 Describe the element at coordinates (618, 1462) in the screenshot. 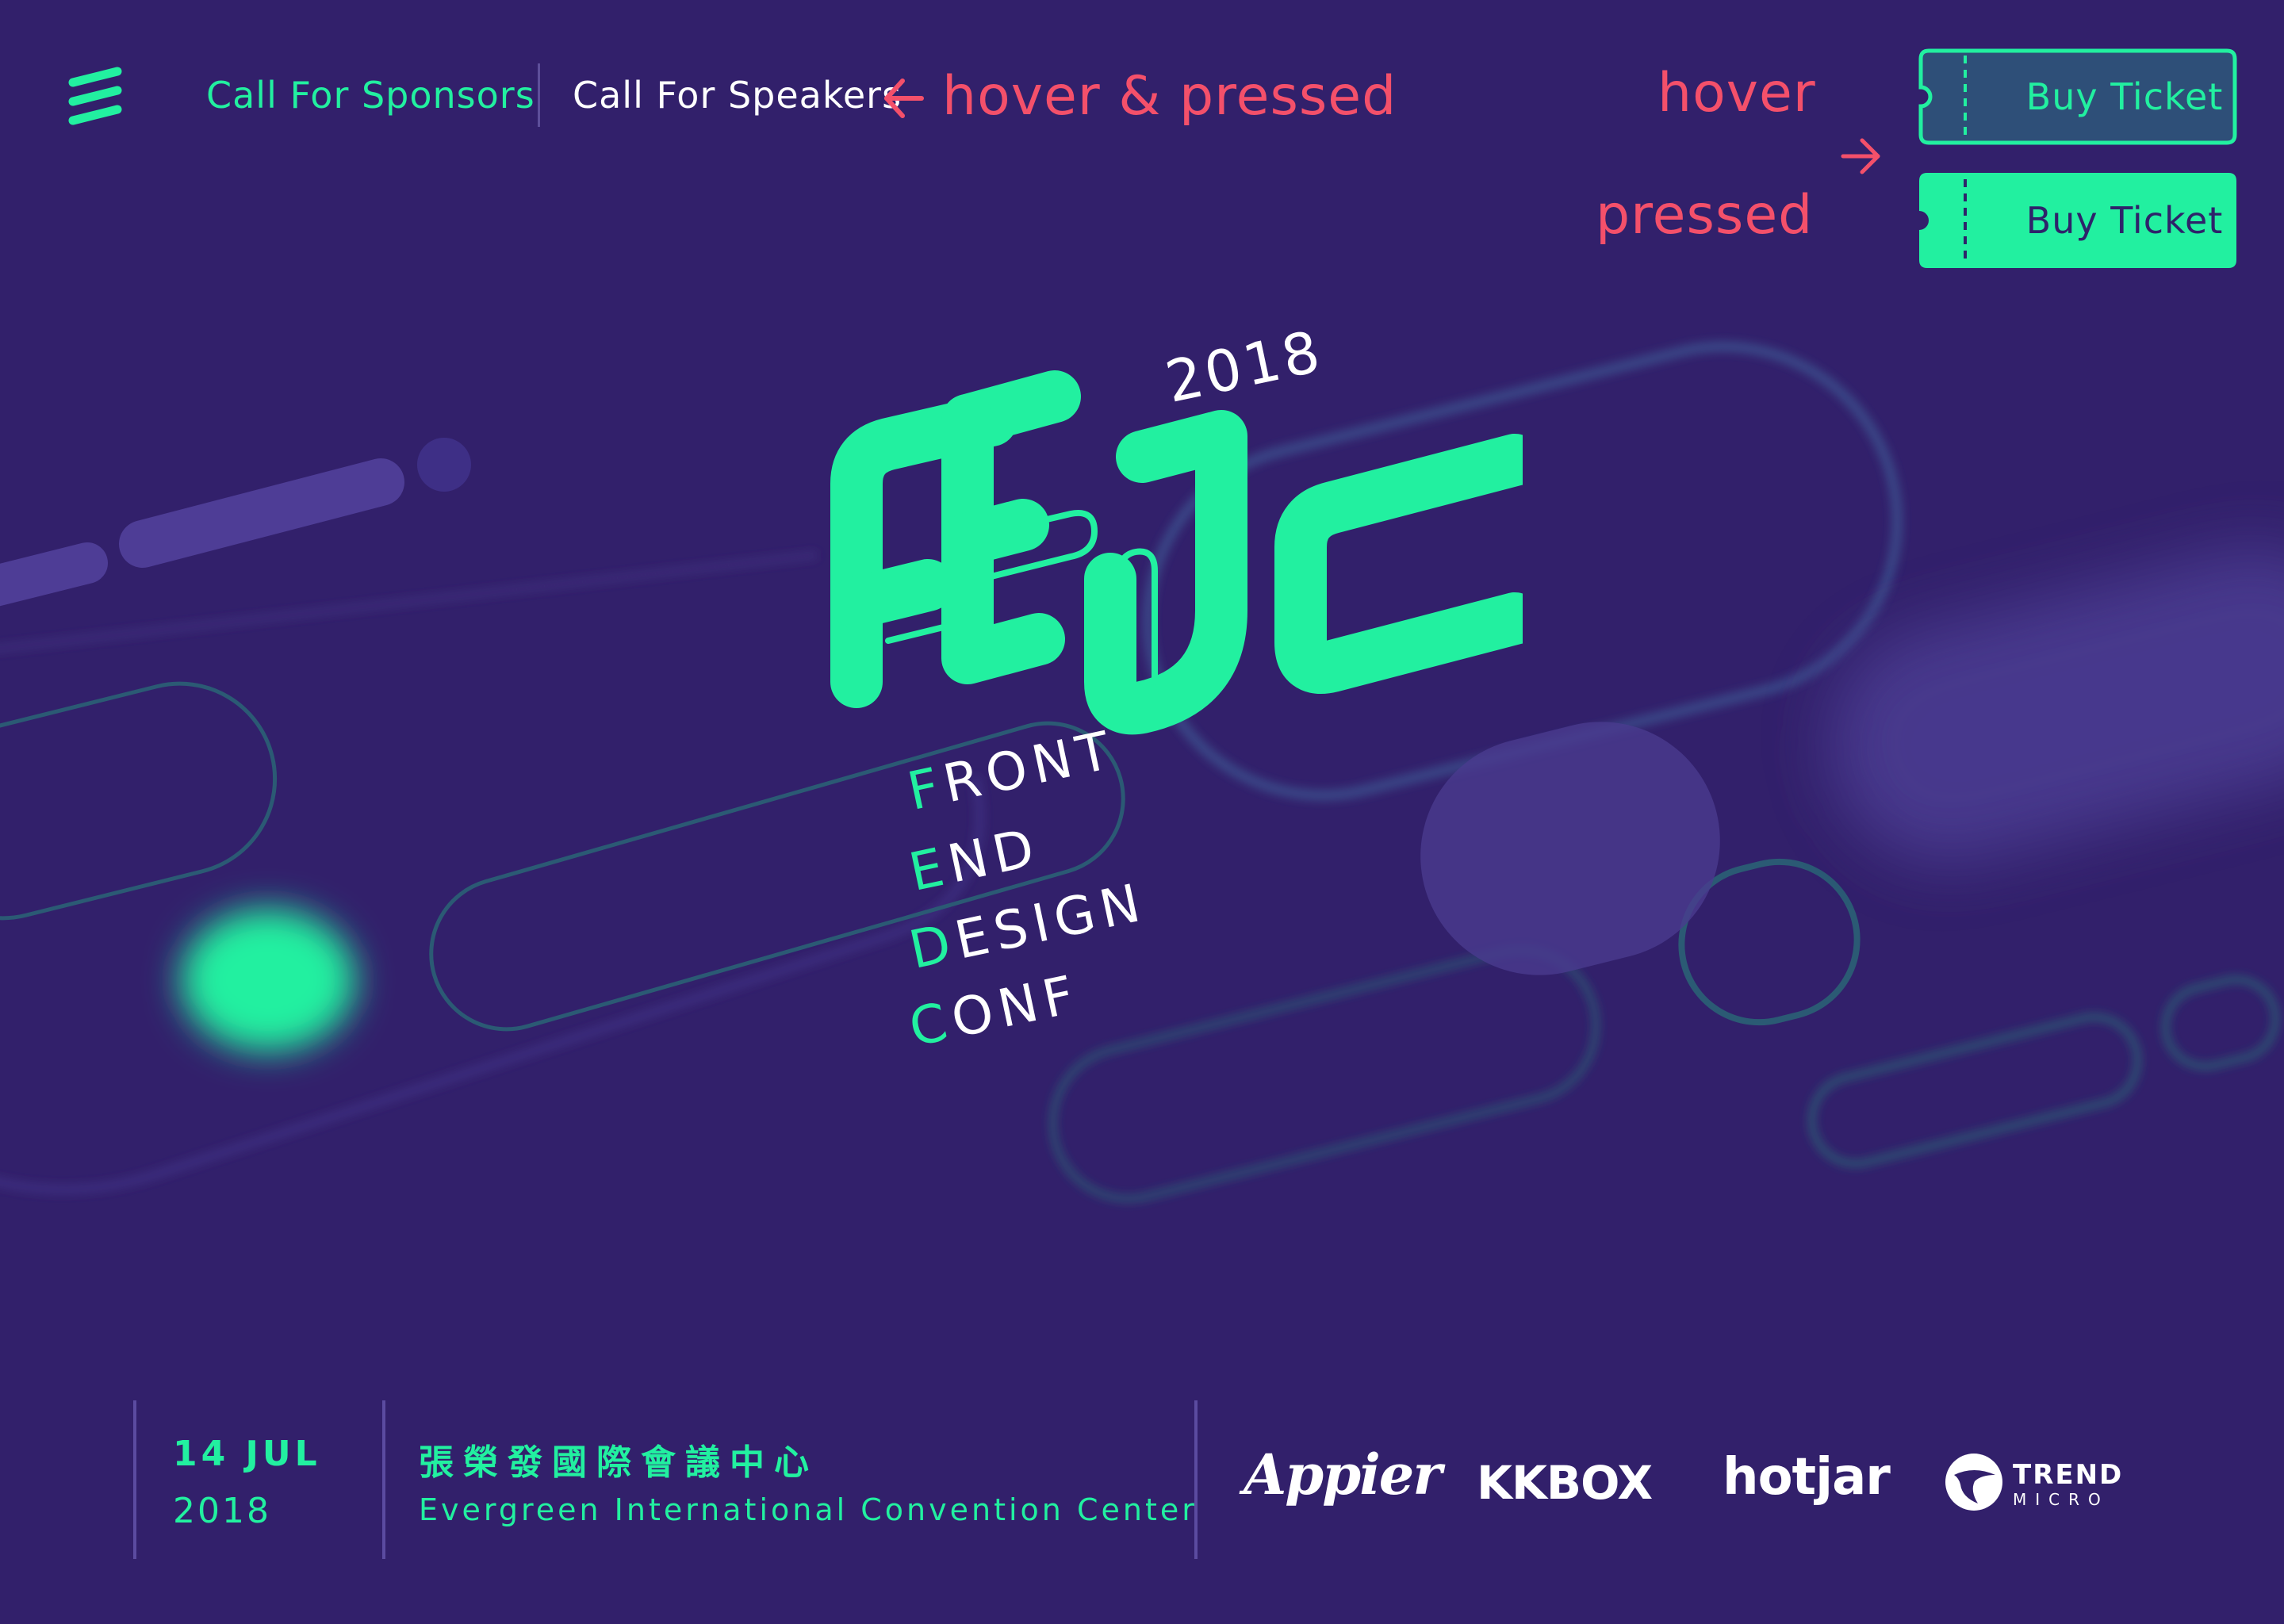

I see `venue-name-zh: 張榮發國際會議中心` at that location.